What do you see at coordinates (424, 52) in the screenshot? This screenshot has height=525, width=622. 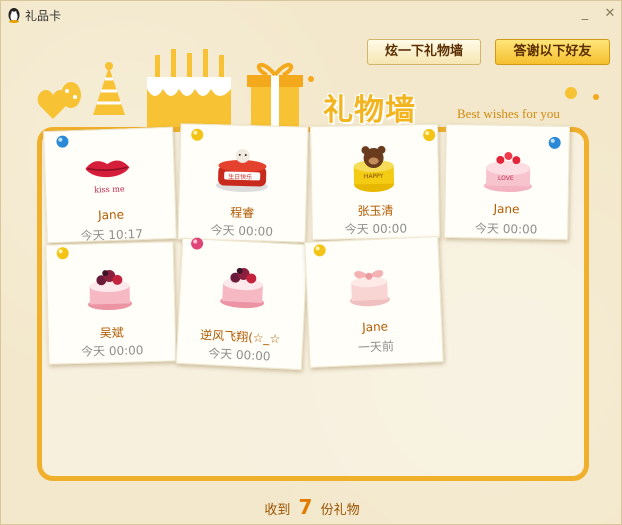 I see `show-gift-wall-button: 炫一下礼物墙` at bounding box center [424, 52].